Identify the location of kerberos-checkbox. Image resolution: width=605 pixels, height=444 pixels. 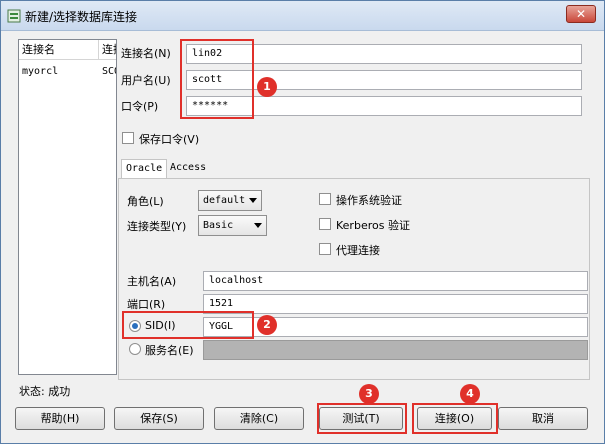
(325, 224).